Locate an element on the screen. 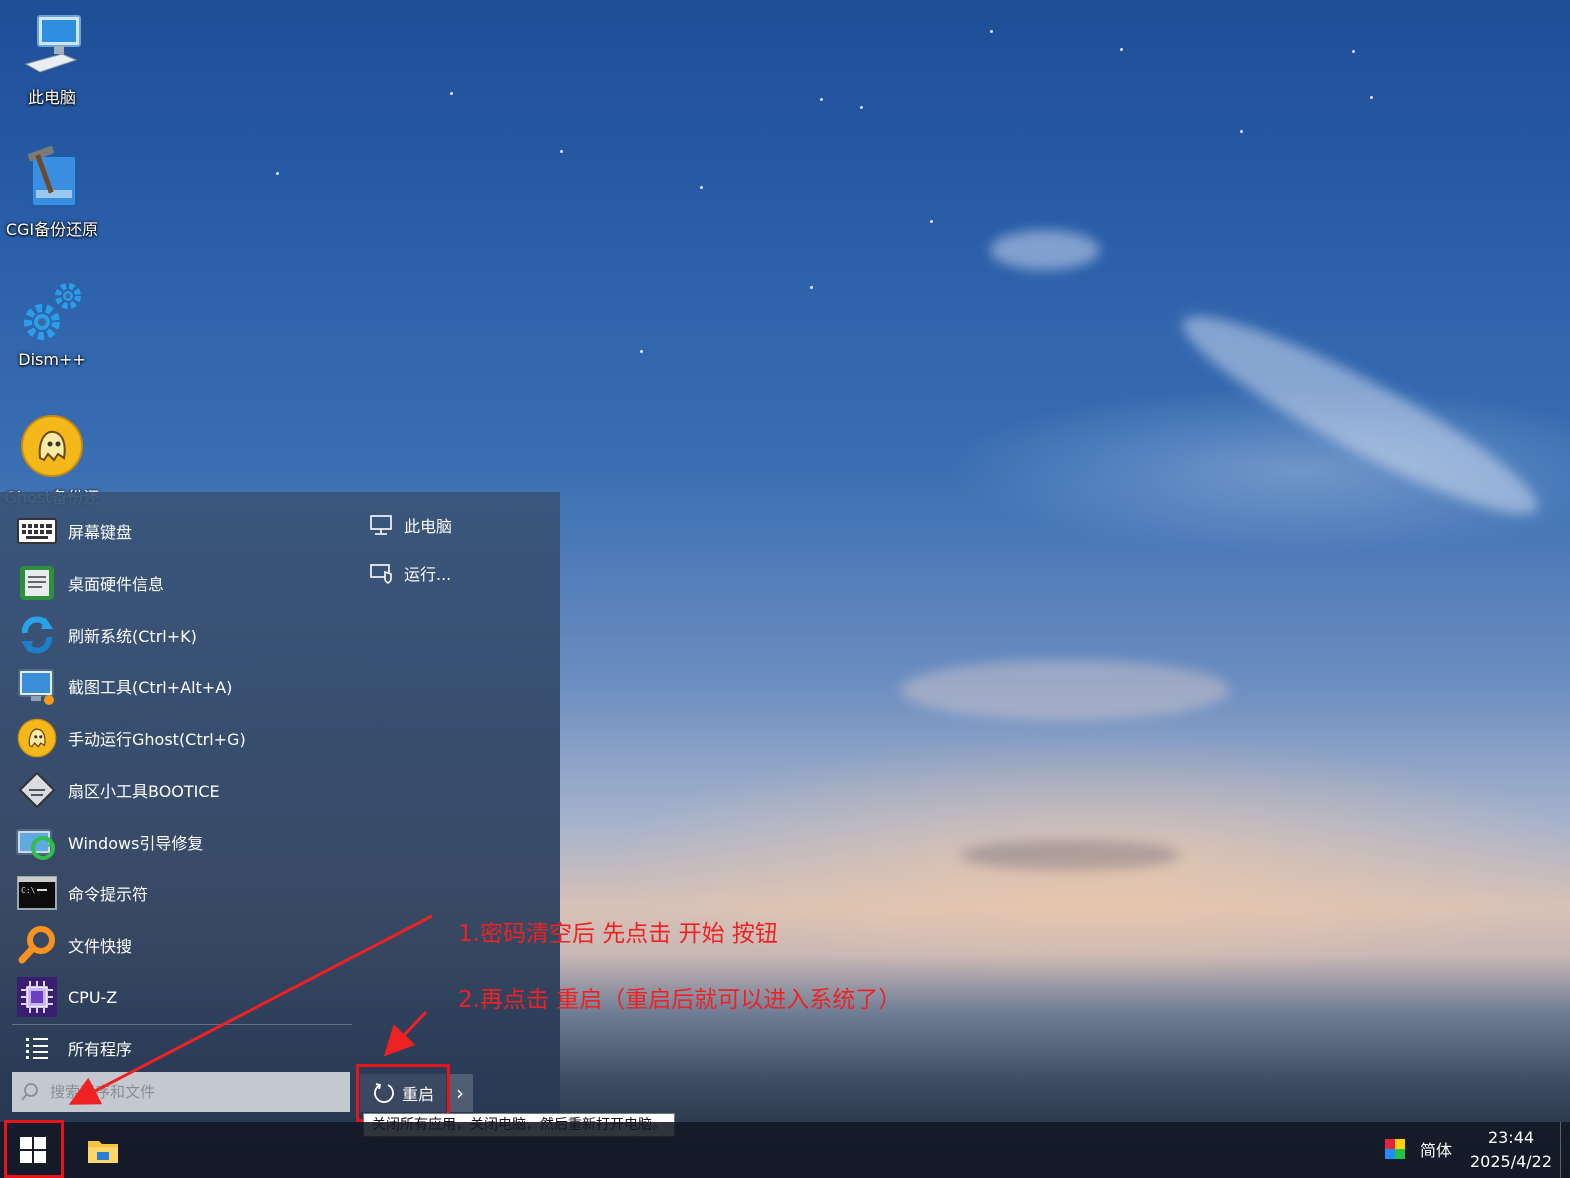  svg-text: C:\ is located at coordinates (28, 890).